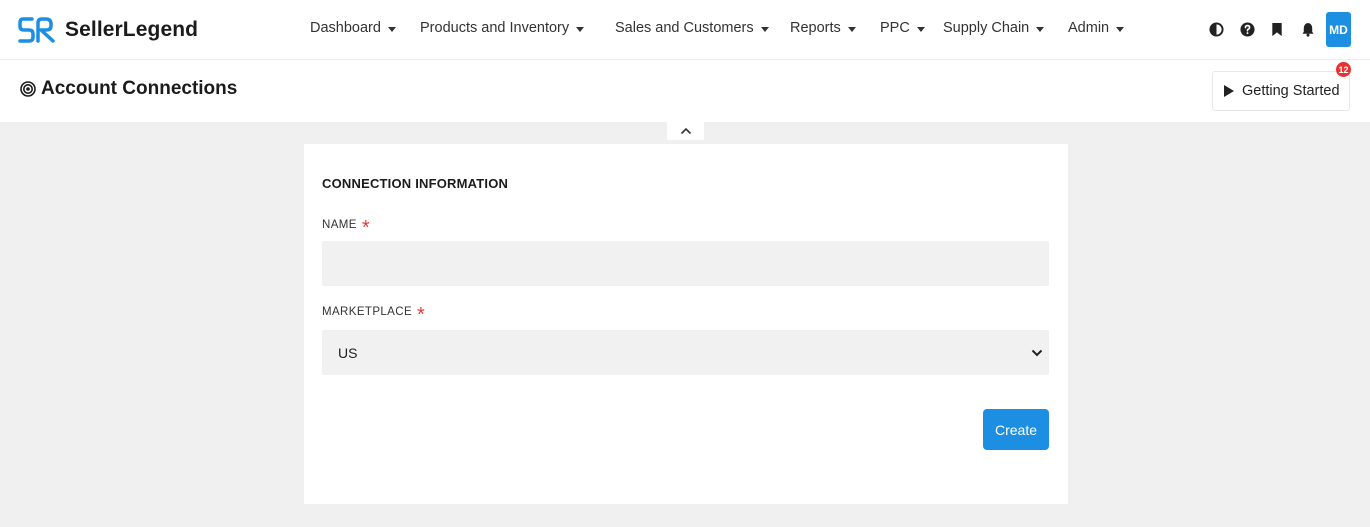  Describe the element at coordinates (1247, 29) in the screenshot. I see `help-icon` at that location.